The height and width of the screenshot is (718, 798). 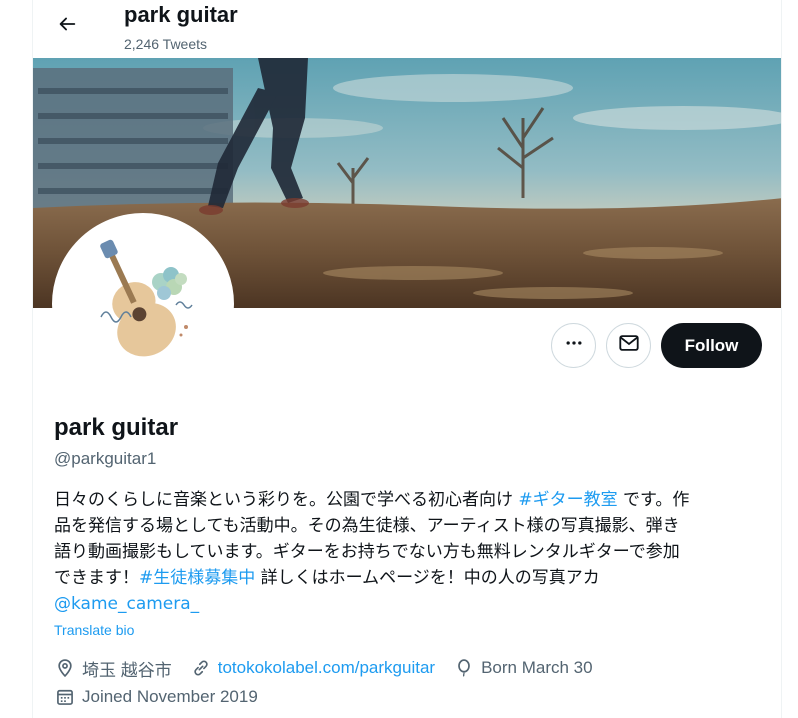 I want to click on arrow-left-icon, so click(x=67, y=26).